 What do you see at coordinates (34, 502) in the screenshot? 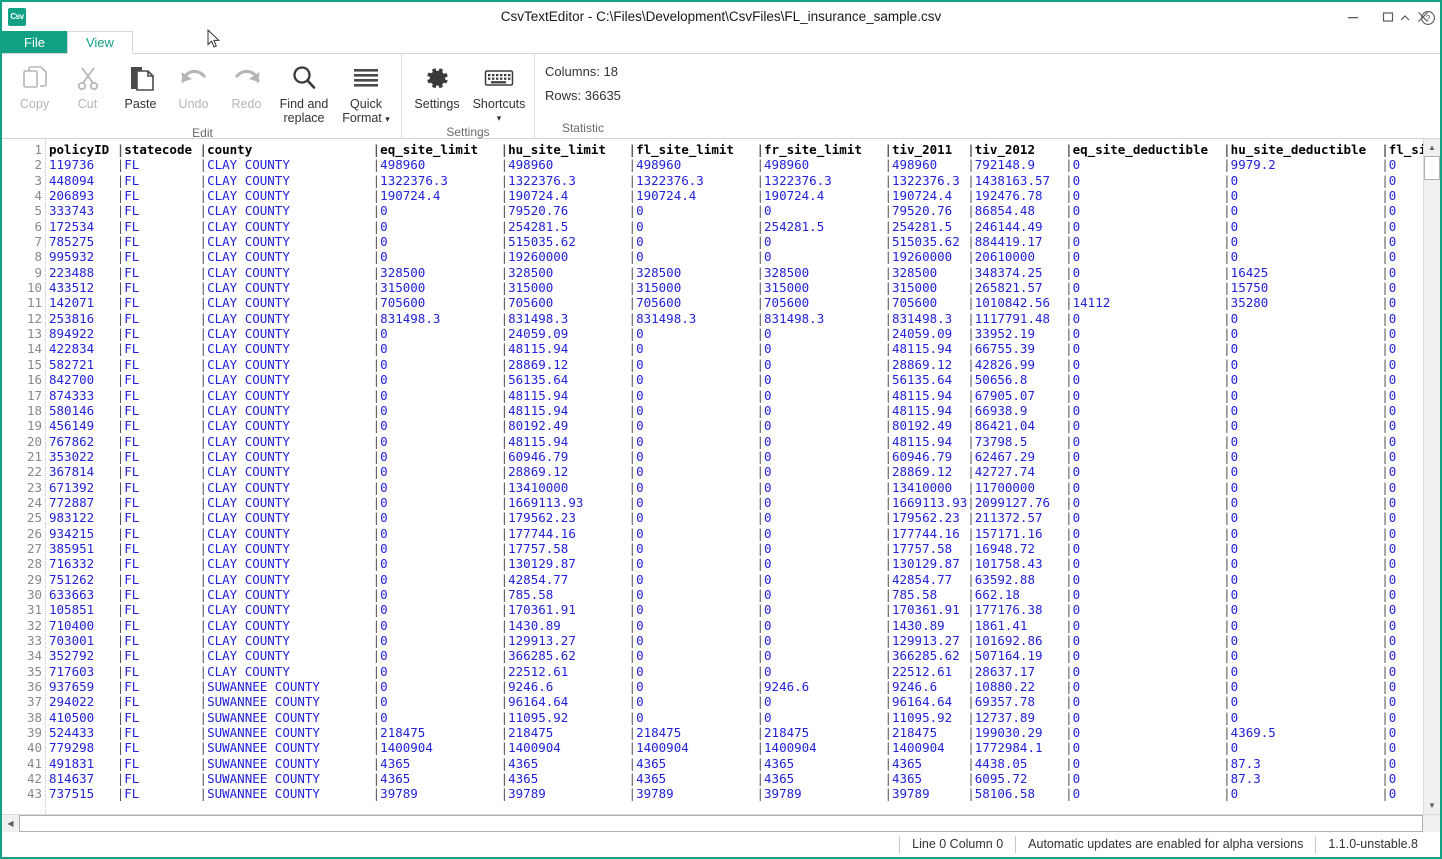
I see `line-number: 24` at bounding box center [34, 502].